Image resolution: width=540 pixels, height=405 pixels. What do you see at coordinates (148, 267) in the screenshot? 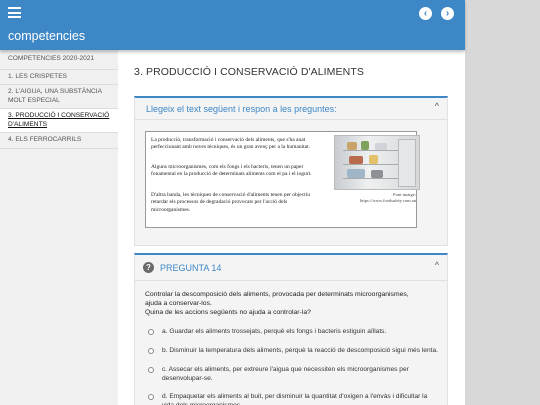
I see `help-icon: ?` at bounding box center [148, 267].